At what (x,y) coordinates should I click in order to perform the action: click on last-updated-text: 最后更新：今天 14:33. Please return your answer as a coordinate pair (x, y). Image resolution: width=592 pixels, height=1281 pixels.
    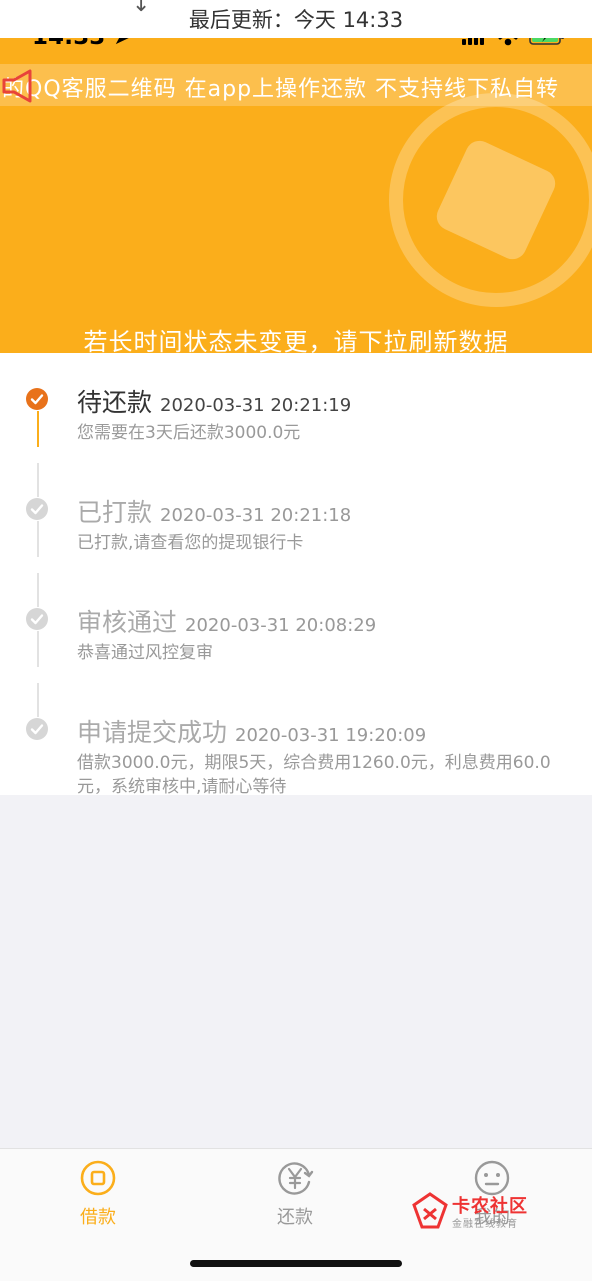
    Looking at the image, I should click on (296, 20).